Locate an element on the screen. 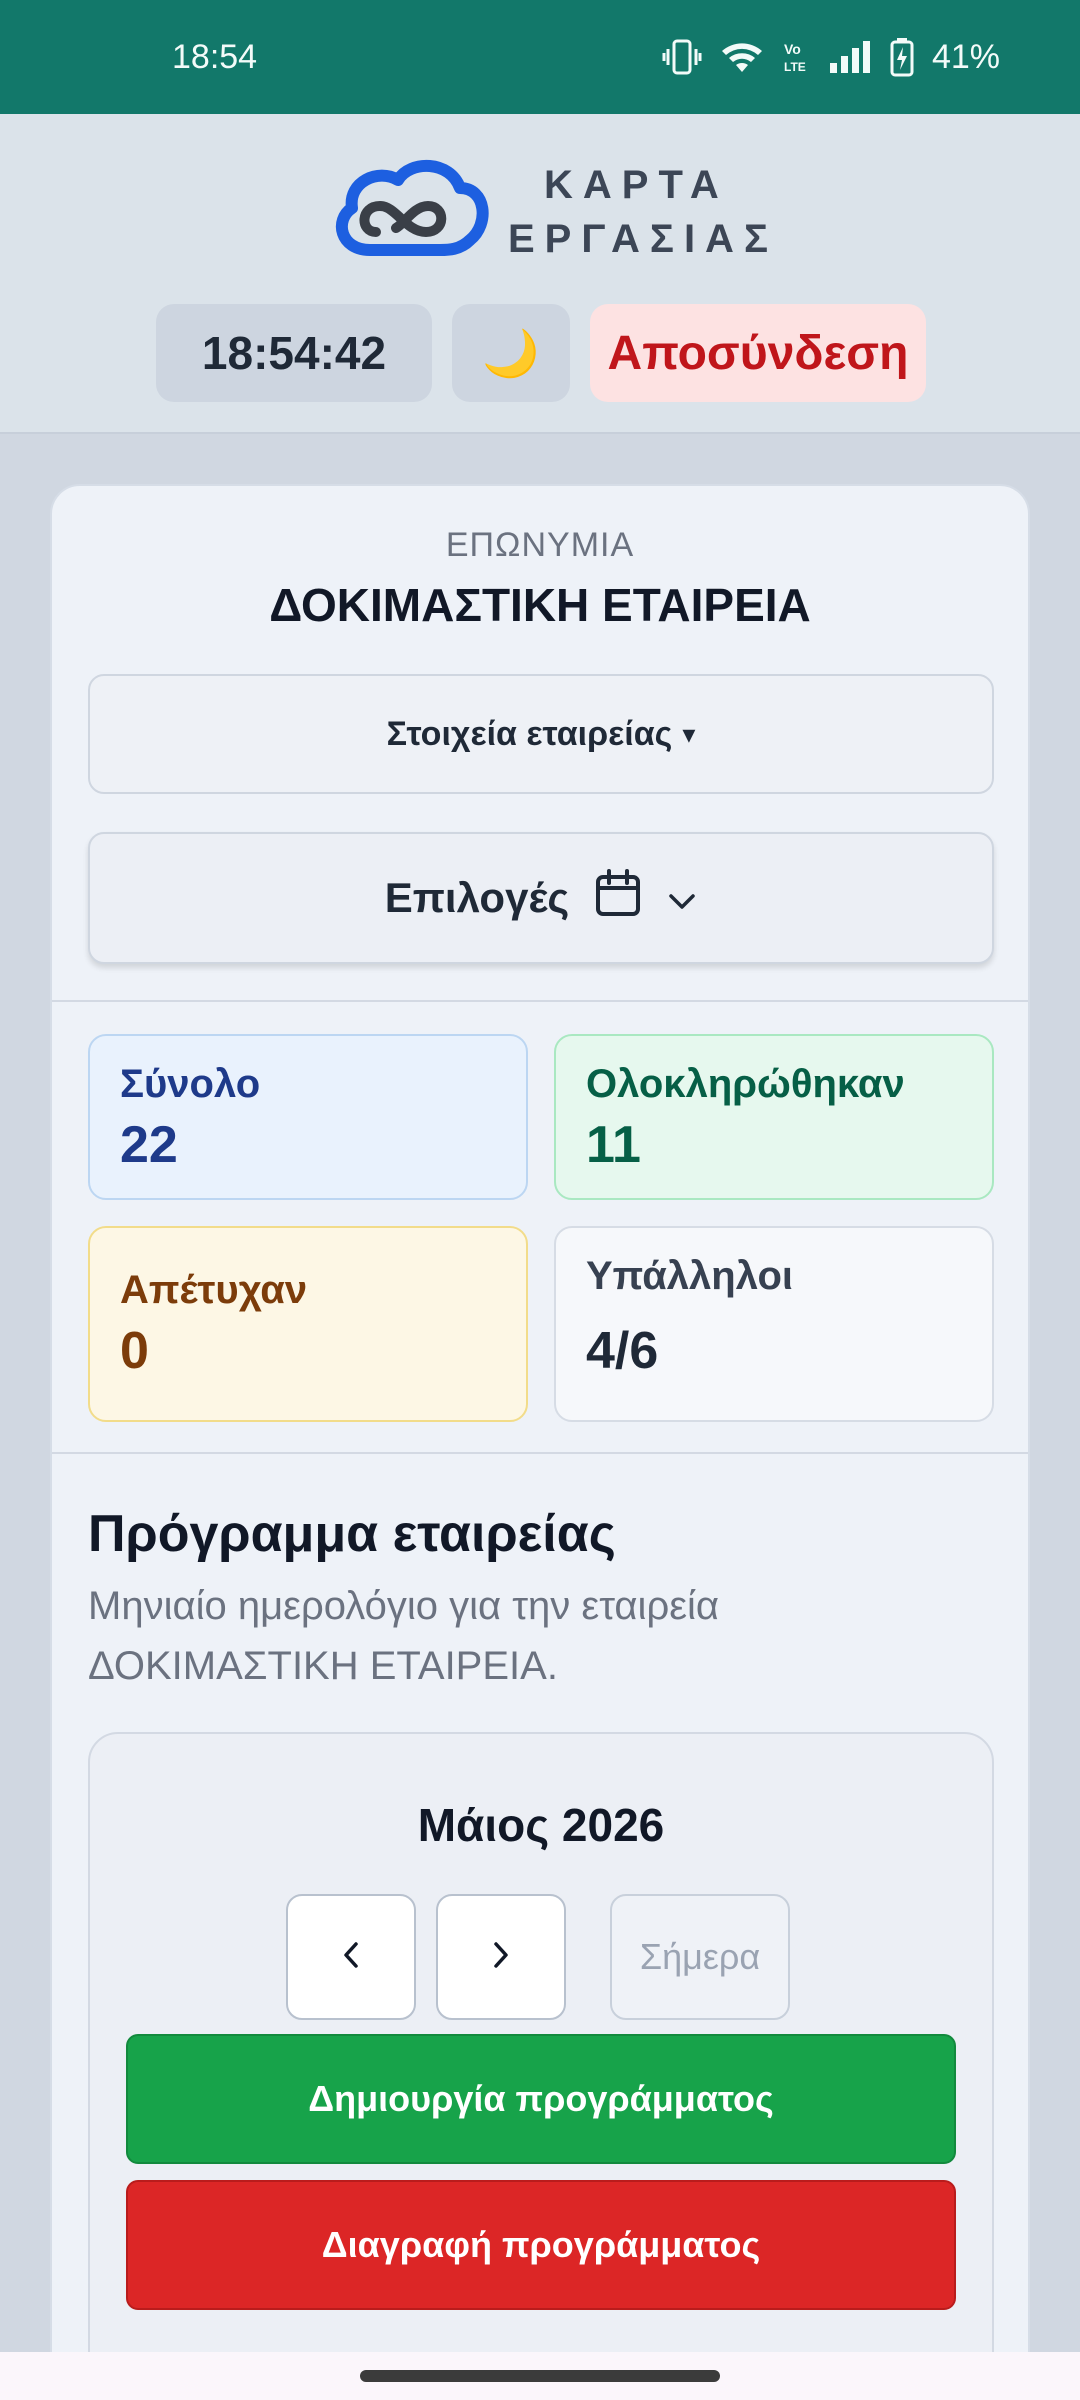  calendar-icon is located at coordinates (618, 898).